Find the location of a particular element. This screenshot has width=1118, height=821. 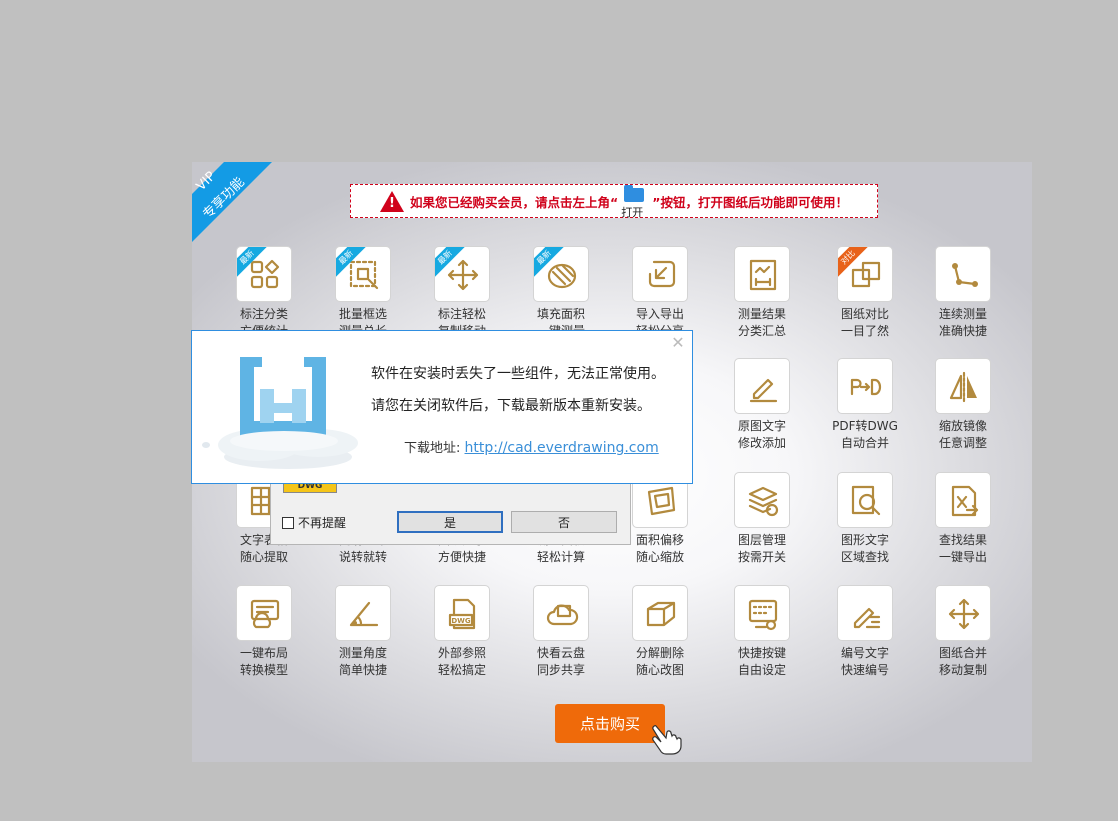

polyline-icon is located at coordinates (965, 275).